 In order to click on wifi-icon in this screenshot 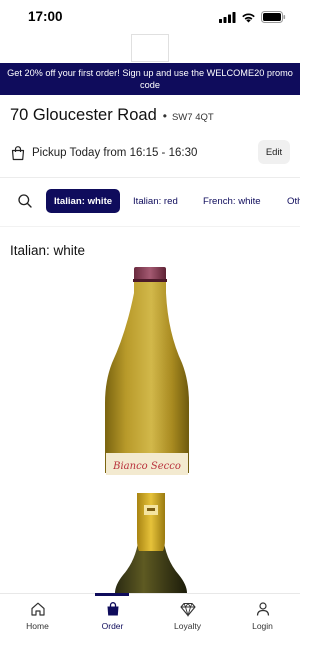, I will do `click(248, 17)`.